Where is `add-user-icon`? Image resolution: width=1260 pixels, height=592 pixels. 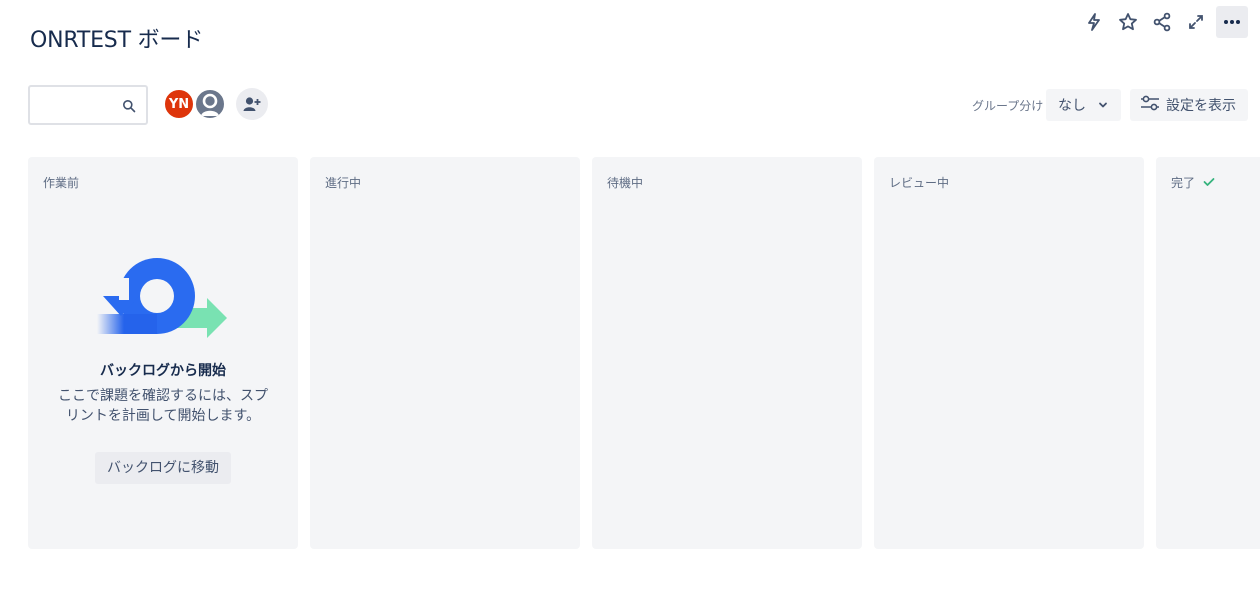
add-user-icon is located at coordinates (252, 104).